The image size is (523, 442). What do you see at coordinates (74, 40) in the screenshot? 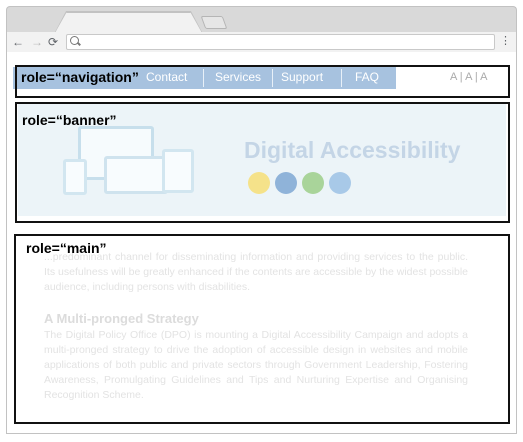
I see `search-icon` at bounding box center [74, 40].